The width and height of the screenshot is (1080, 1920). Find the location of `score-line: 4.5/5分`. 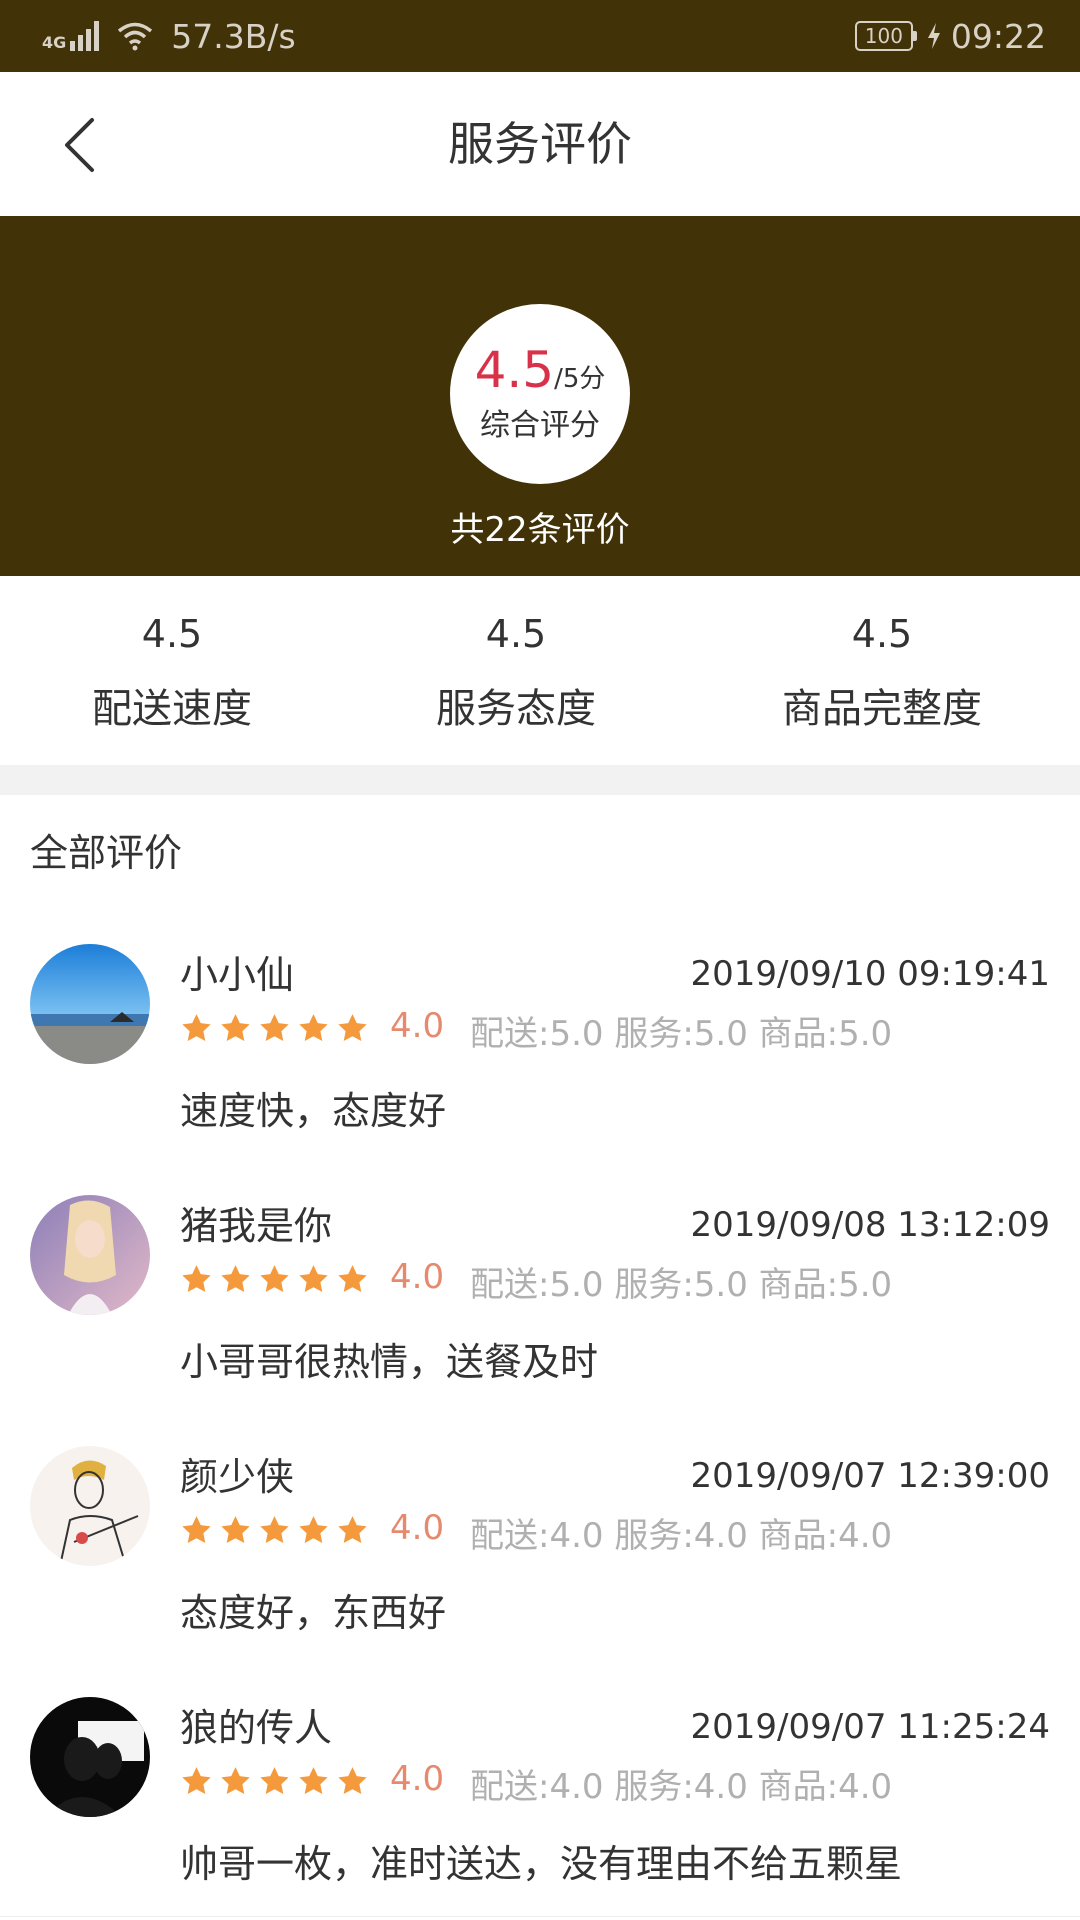

score-line: 4.5/5分 is located at coordinates (540, 370).